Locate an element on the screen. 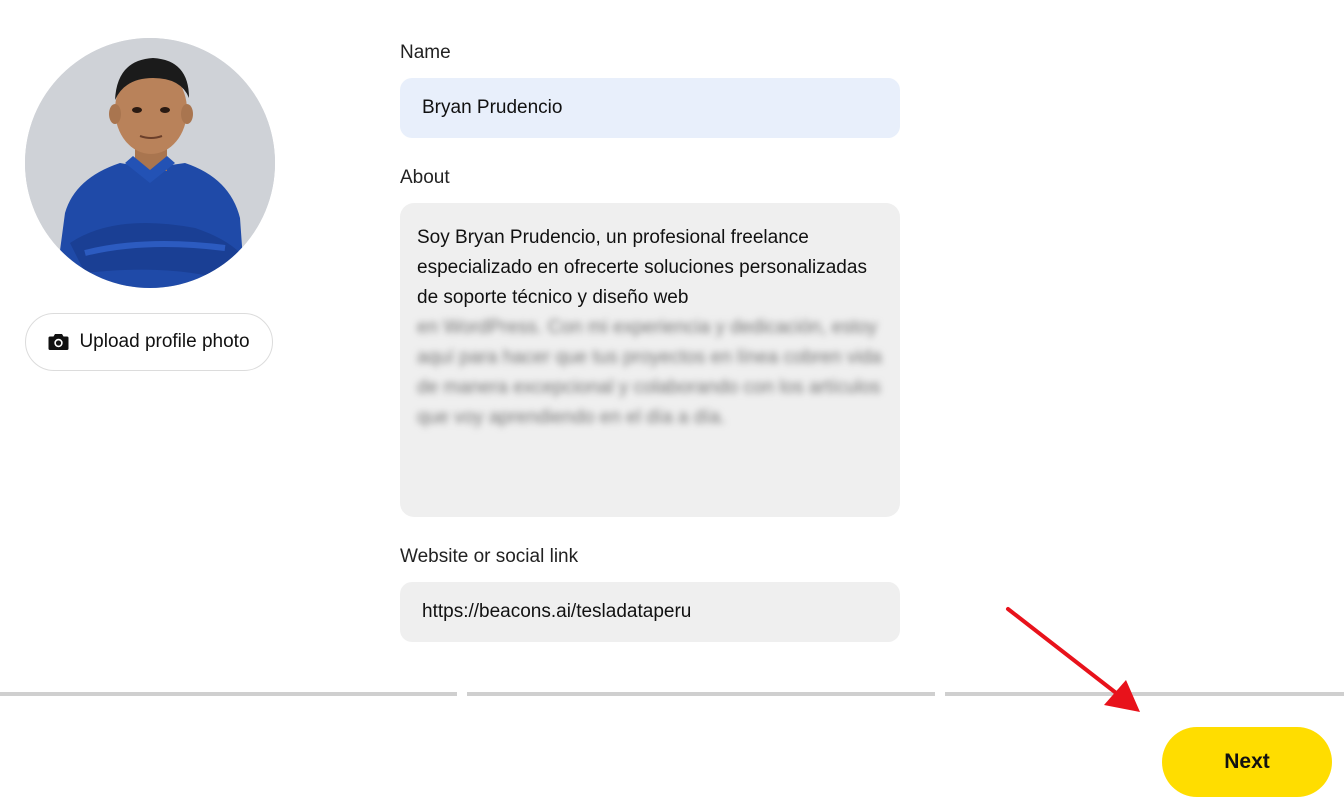  website-input: https://beacons.ai/tesladataperu is located at coordinates (650, 612).